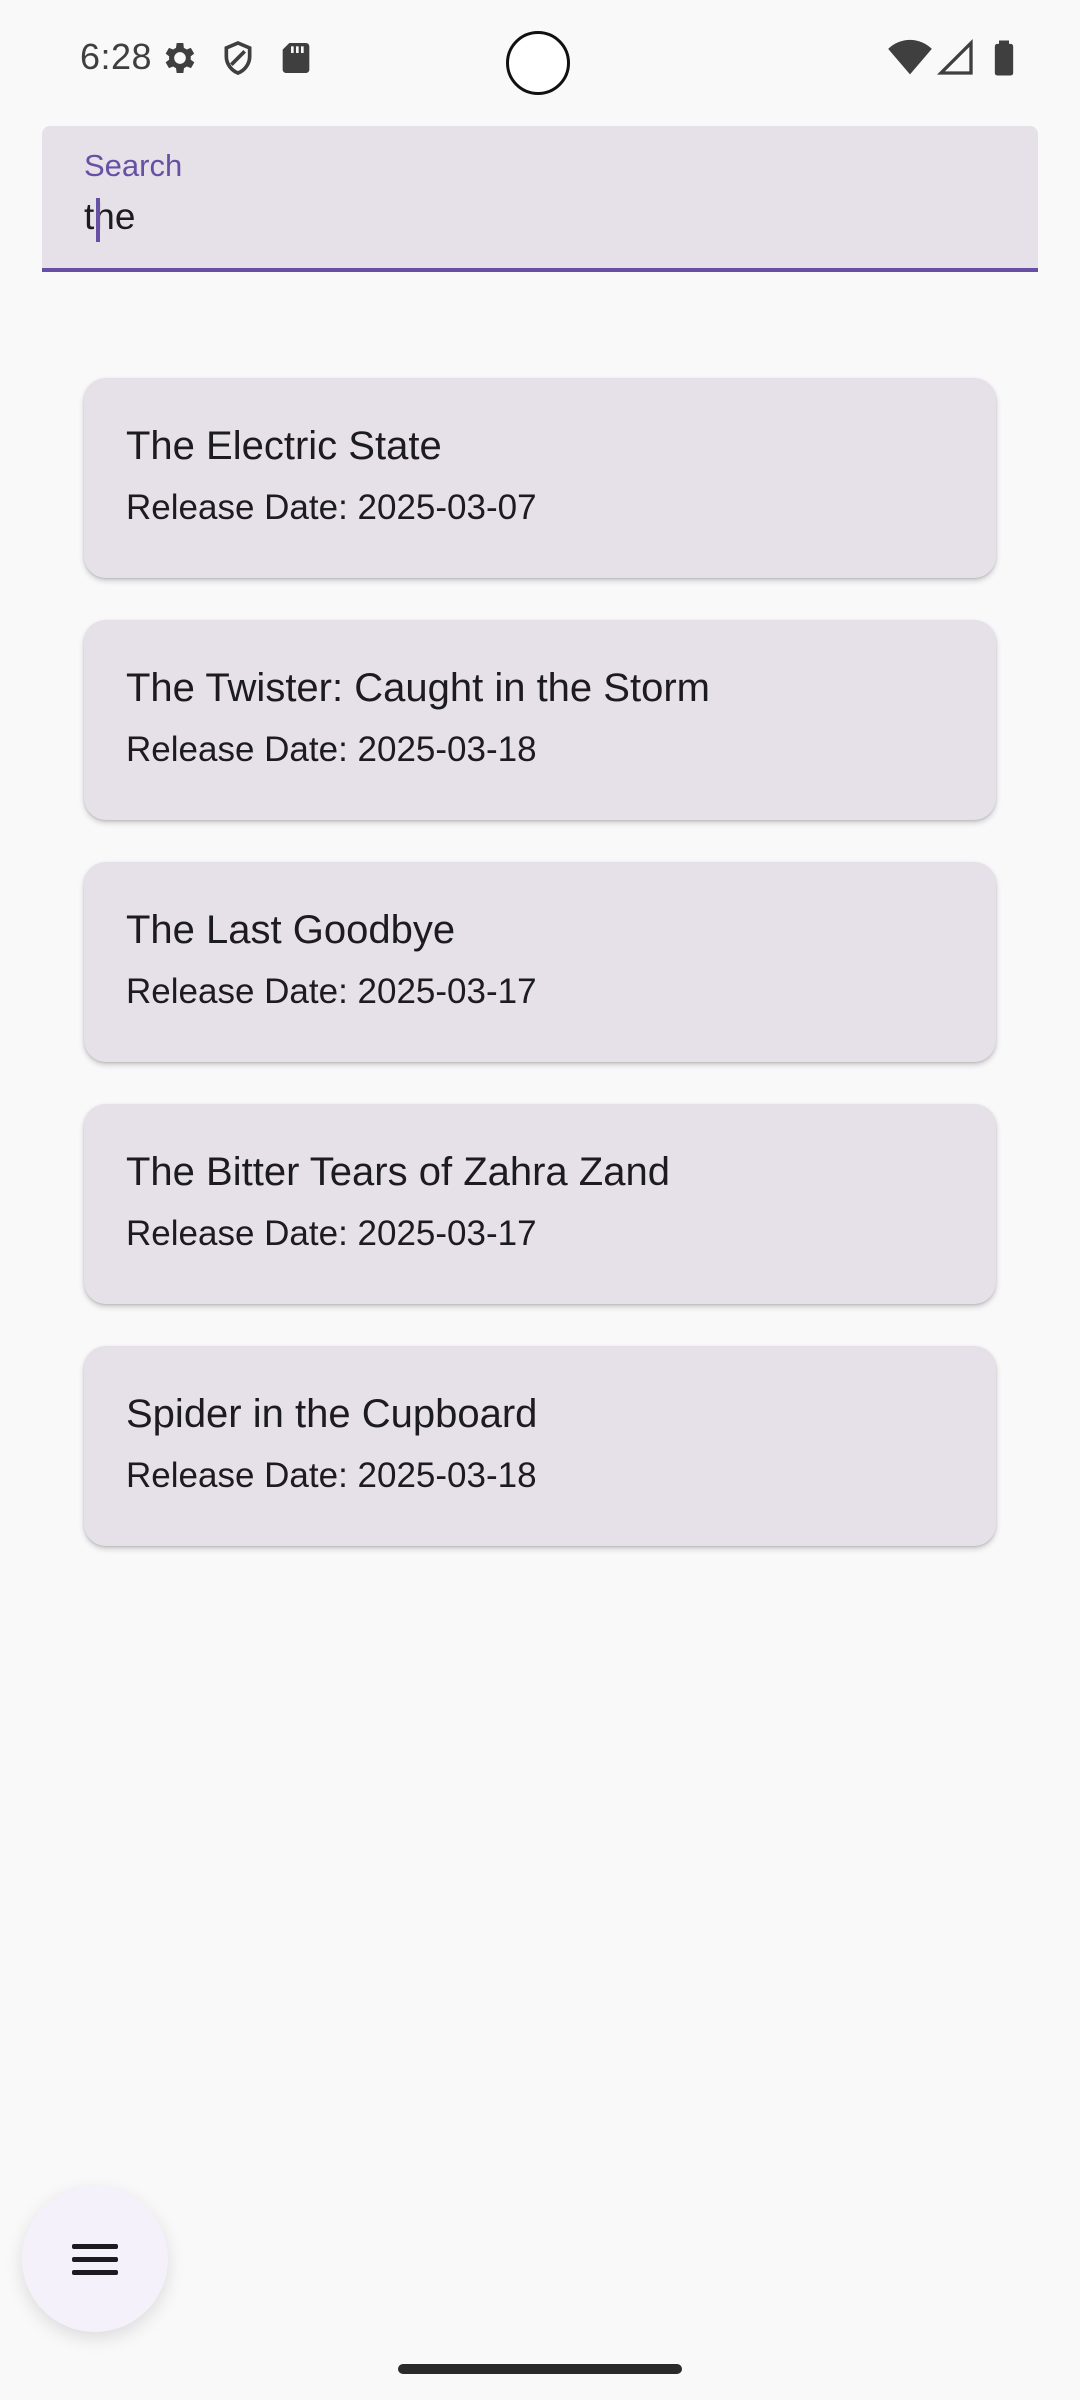  Describe the element at coordinates (291, 930) in the screenshot. I see `result-title: The Last Goodbye` at that location.